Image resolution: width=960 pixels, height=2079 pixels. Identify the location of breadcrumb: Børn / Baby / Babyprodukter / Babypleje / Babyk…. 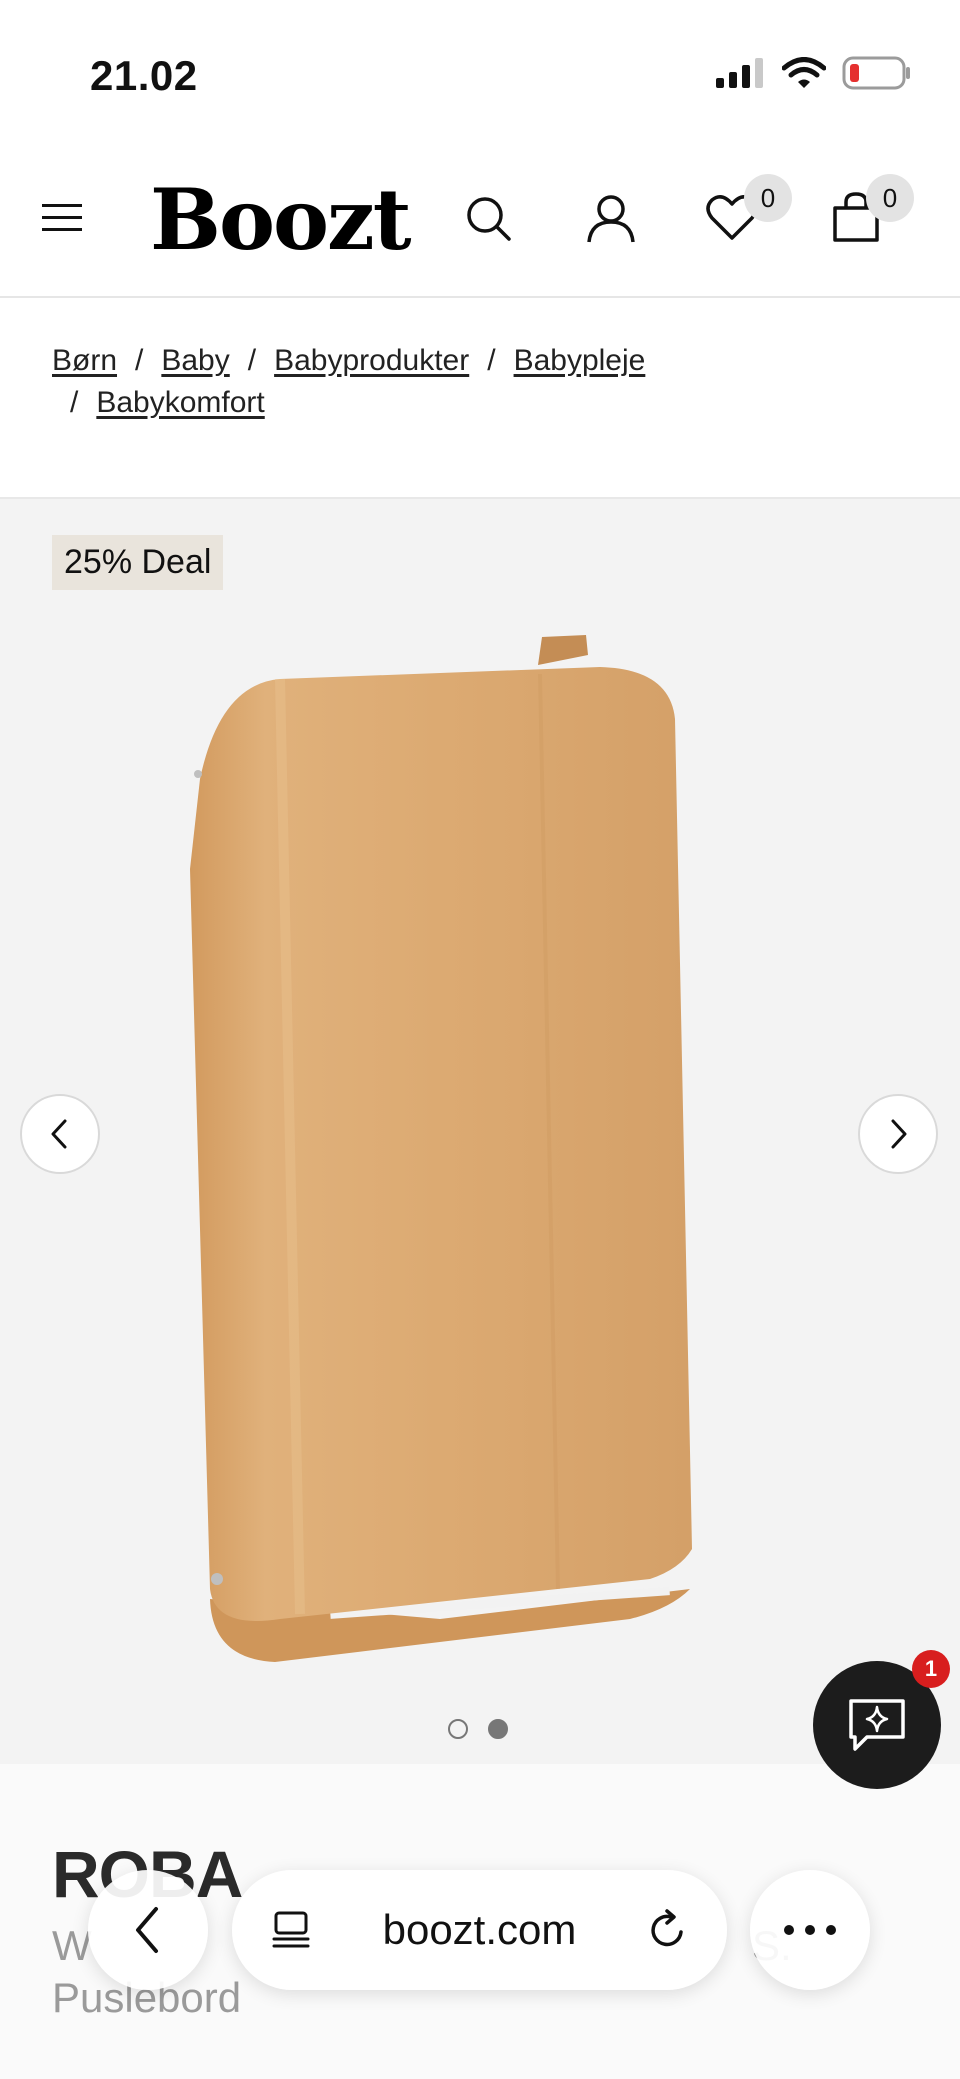
(482, 382).